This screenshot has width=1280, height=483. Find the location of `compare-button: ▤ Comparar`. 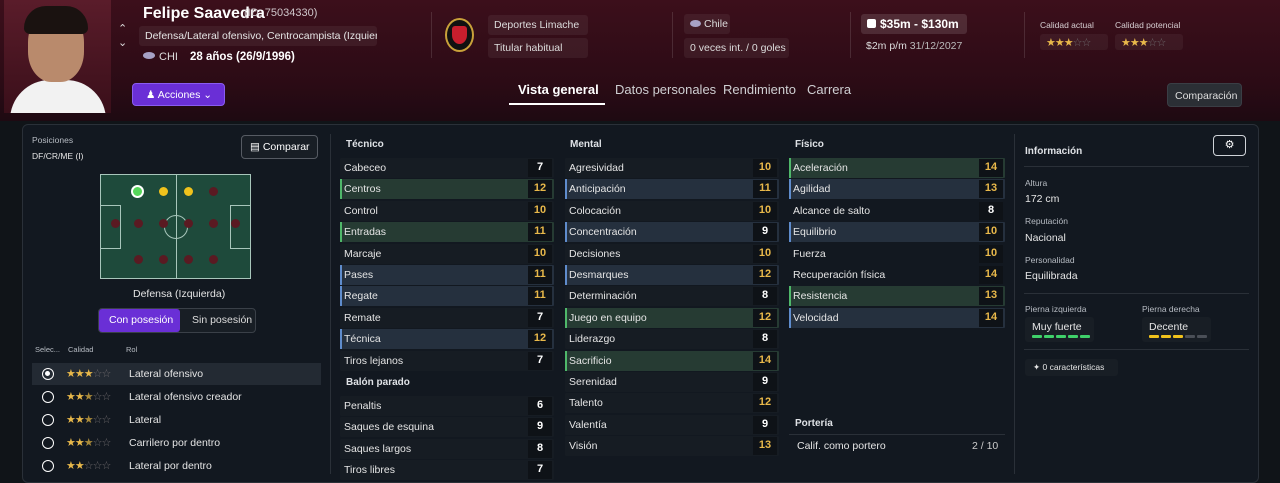

compare-button: ▤ Comparar is located at coordinates (279, 147).